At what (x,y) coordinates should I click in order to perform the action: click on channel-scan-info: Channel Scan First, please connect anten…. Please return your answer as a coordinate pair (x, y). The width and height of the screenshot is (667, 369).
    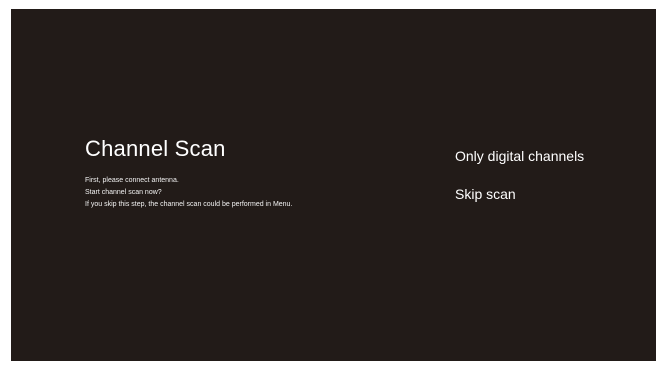
    Looking at the image, I should click on (250, 173).